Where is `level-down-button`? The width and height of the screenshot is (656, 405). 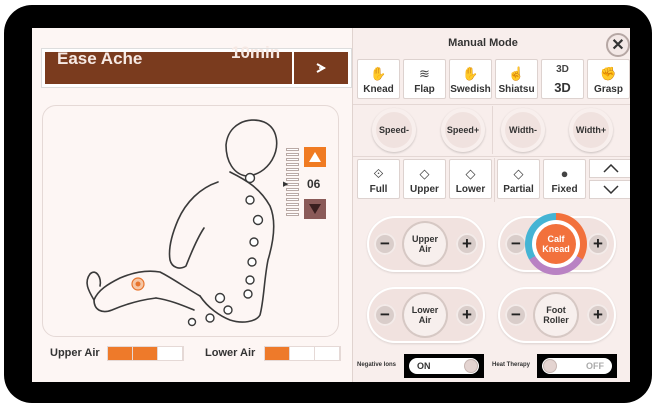
level-down-button is located at coordinates (315, 209).